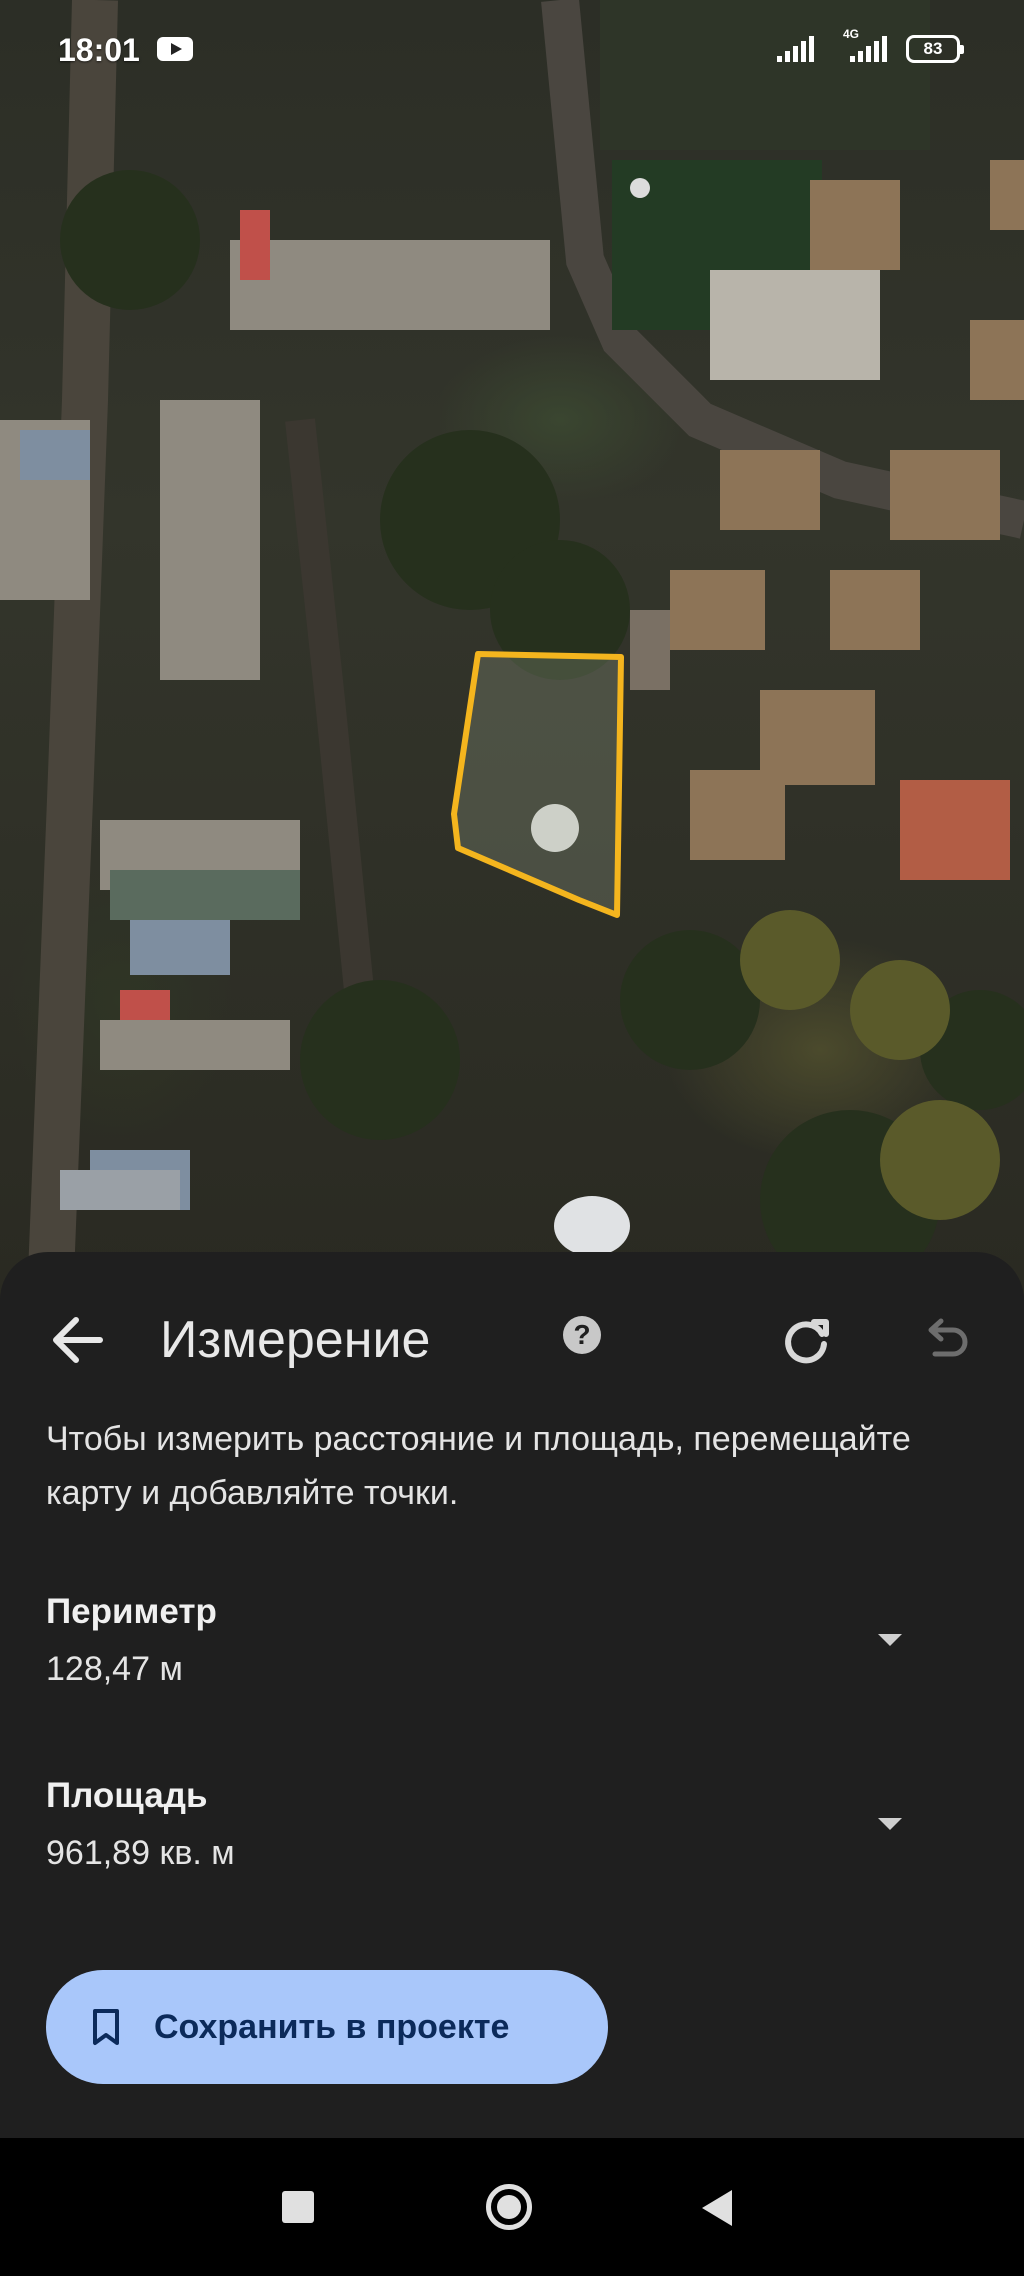  I want to click on help-icon: ?, so click(582, 1335).